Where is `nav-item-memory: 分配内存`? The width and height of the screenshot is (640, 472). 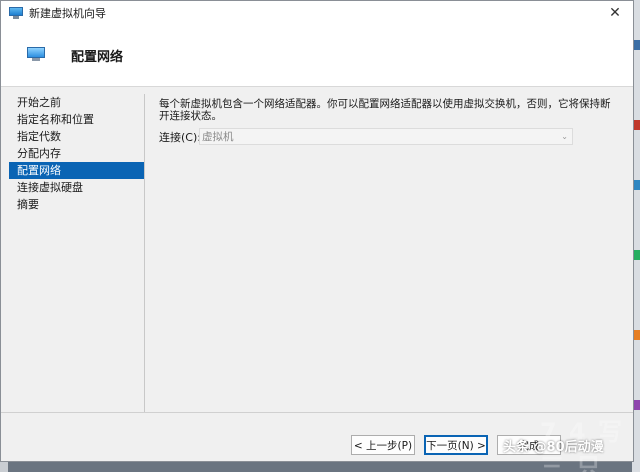 nav-item-memory: 分配内存 is located at coordinates (76, 153).